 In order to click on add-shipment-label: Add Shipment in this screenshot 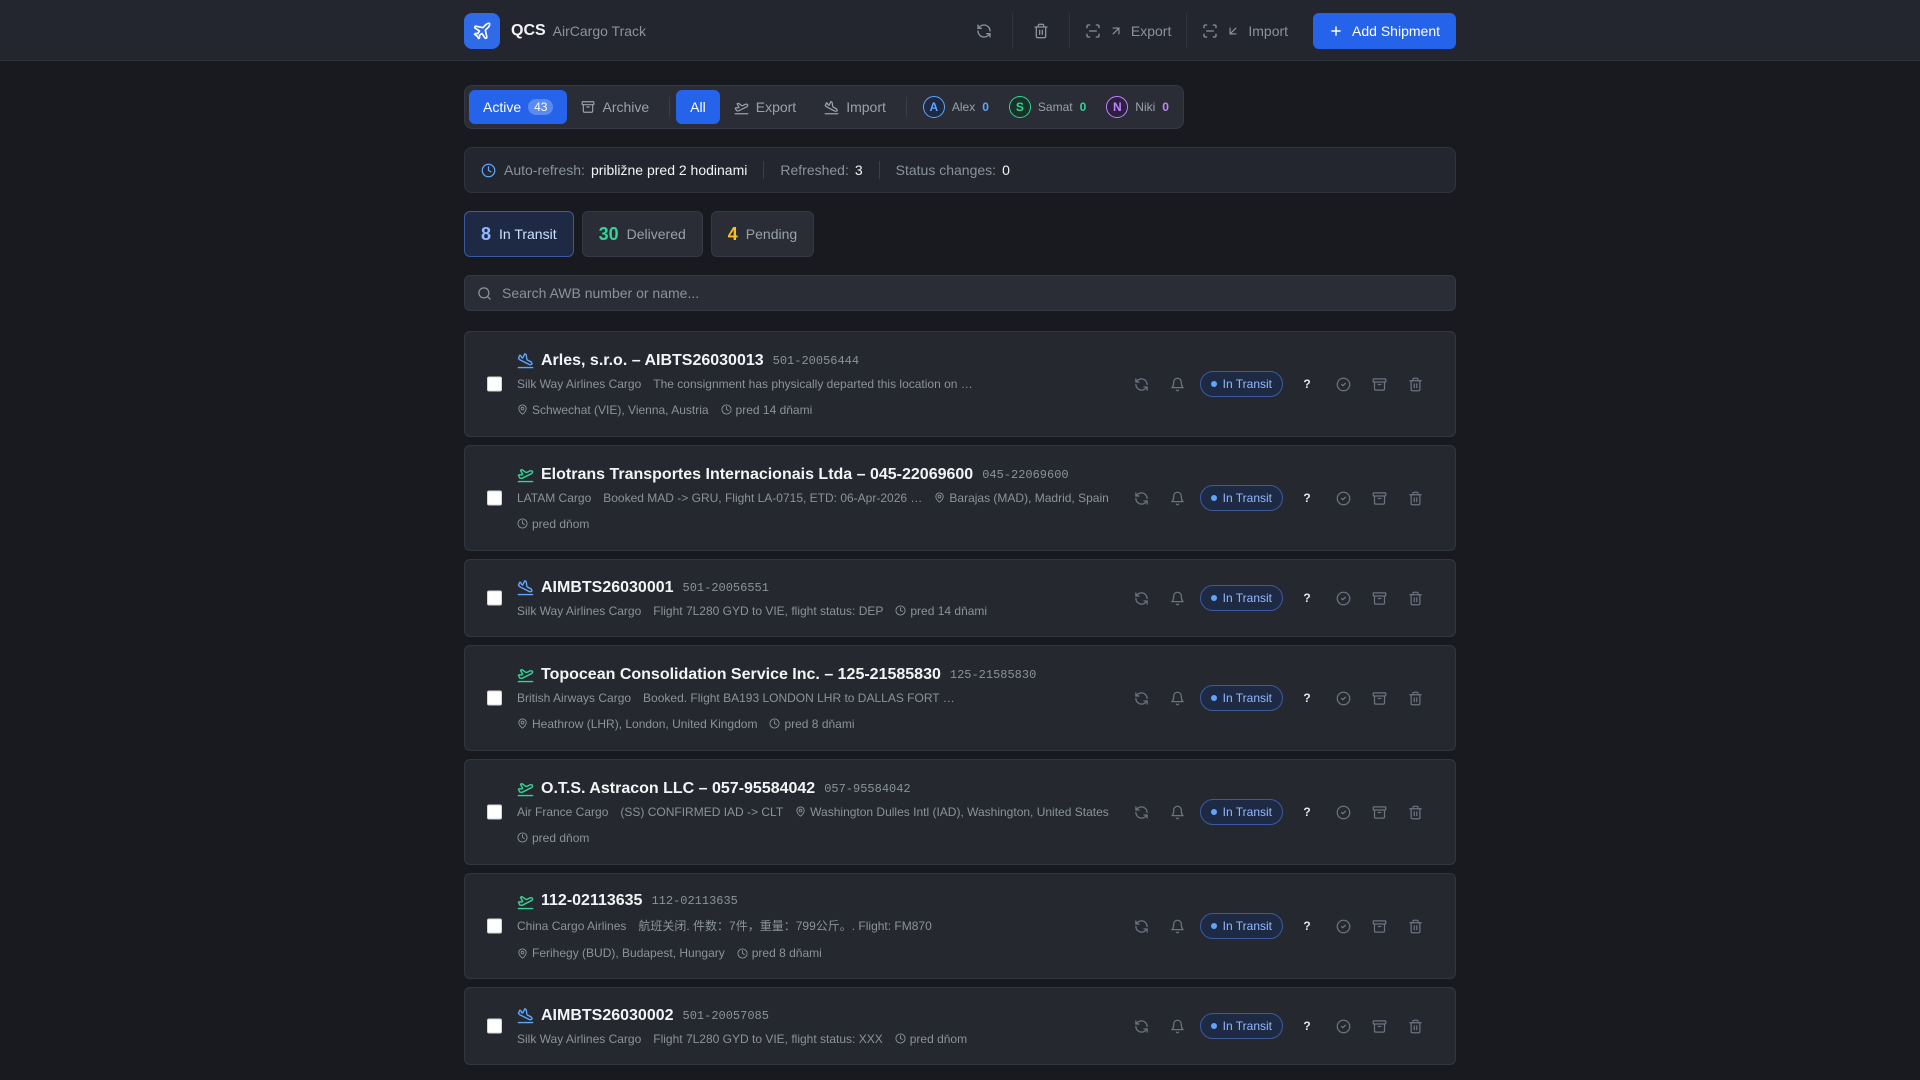, I will do `click(1396, 30)`.